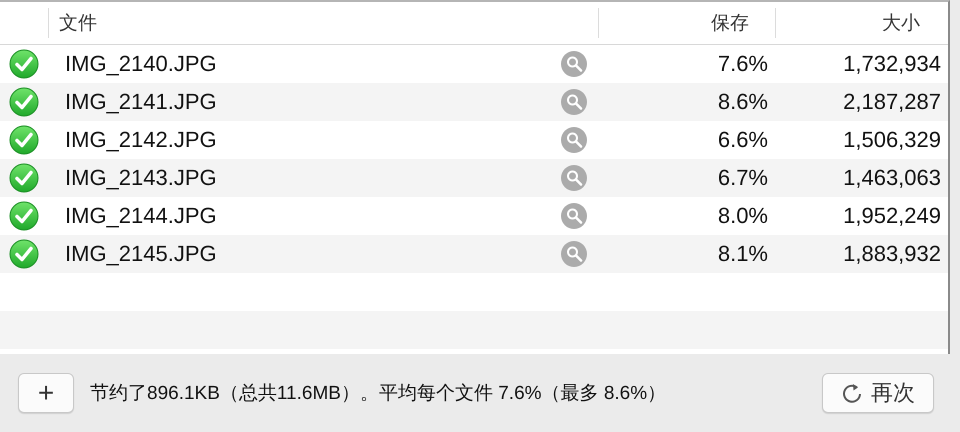 The width and height of the screenshot is (960, 432). I want to click on saved-percent: 6.7%, so click(742, 178).